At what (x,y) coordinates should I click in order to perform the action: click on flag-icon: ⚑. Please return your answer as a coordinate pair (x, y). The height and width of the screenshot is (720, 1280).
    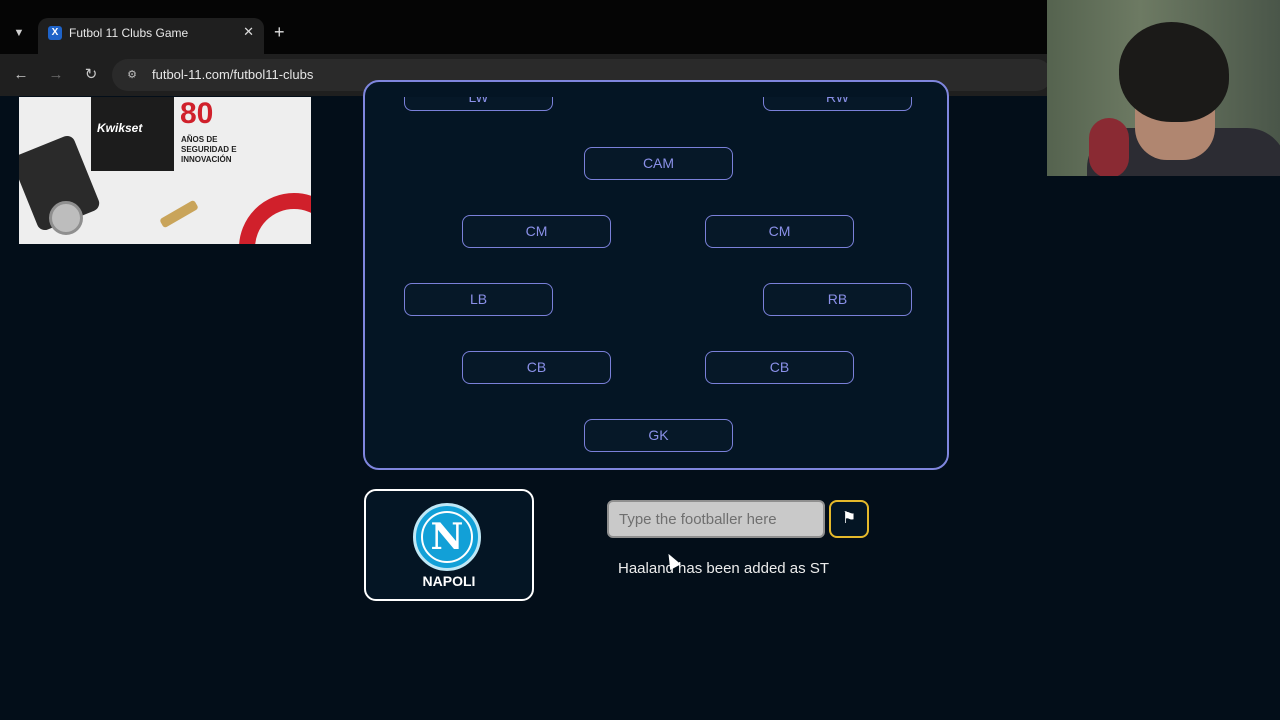
    Looking at the image, I should click on (849, 518).